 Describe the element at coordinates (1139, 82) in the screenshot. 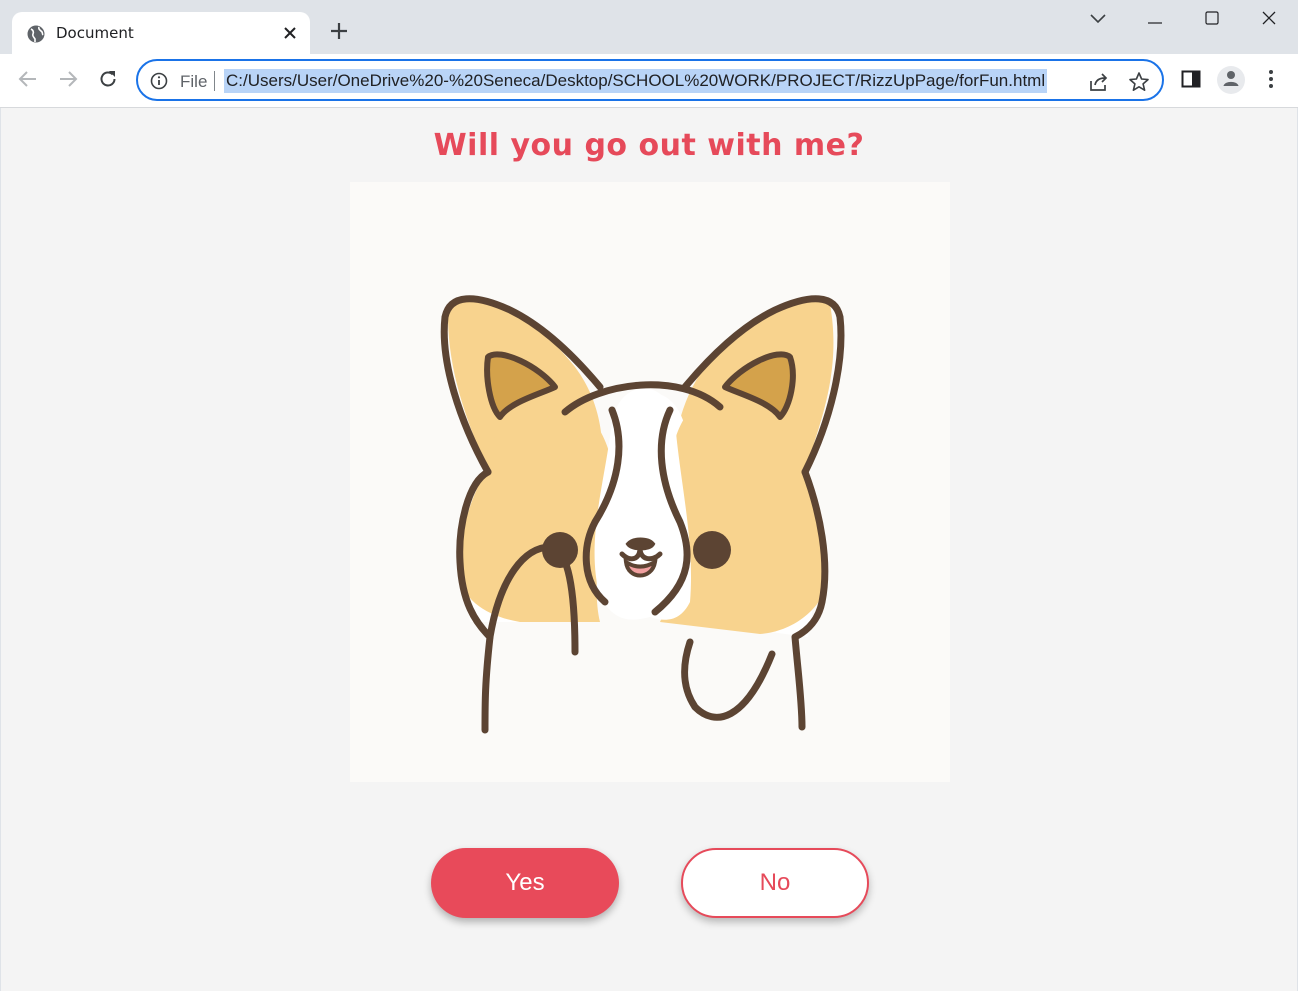

I see `star-icon` at that location.